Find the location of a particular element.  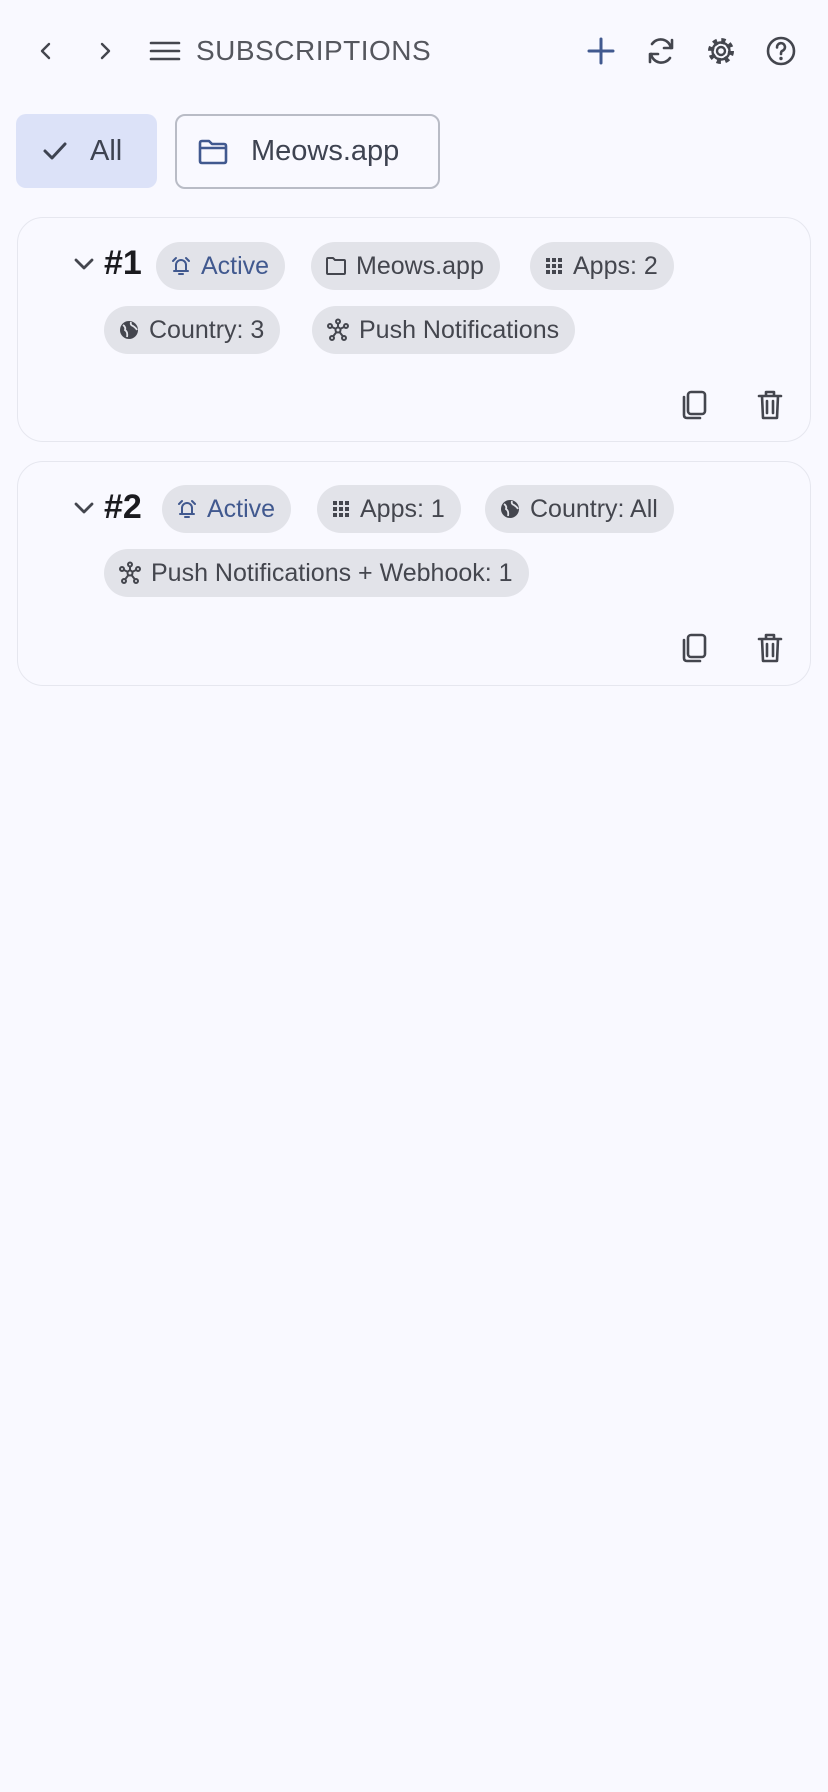

page-title: SUBSCRIPTIONS is located at coordinates (314, 50).